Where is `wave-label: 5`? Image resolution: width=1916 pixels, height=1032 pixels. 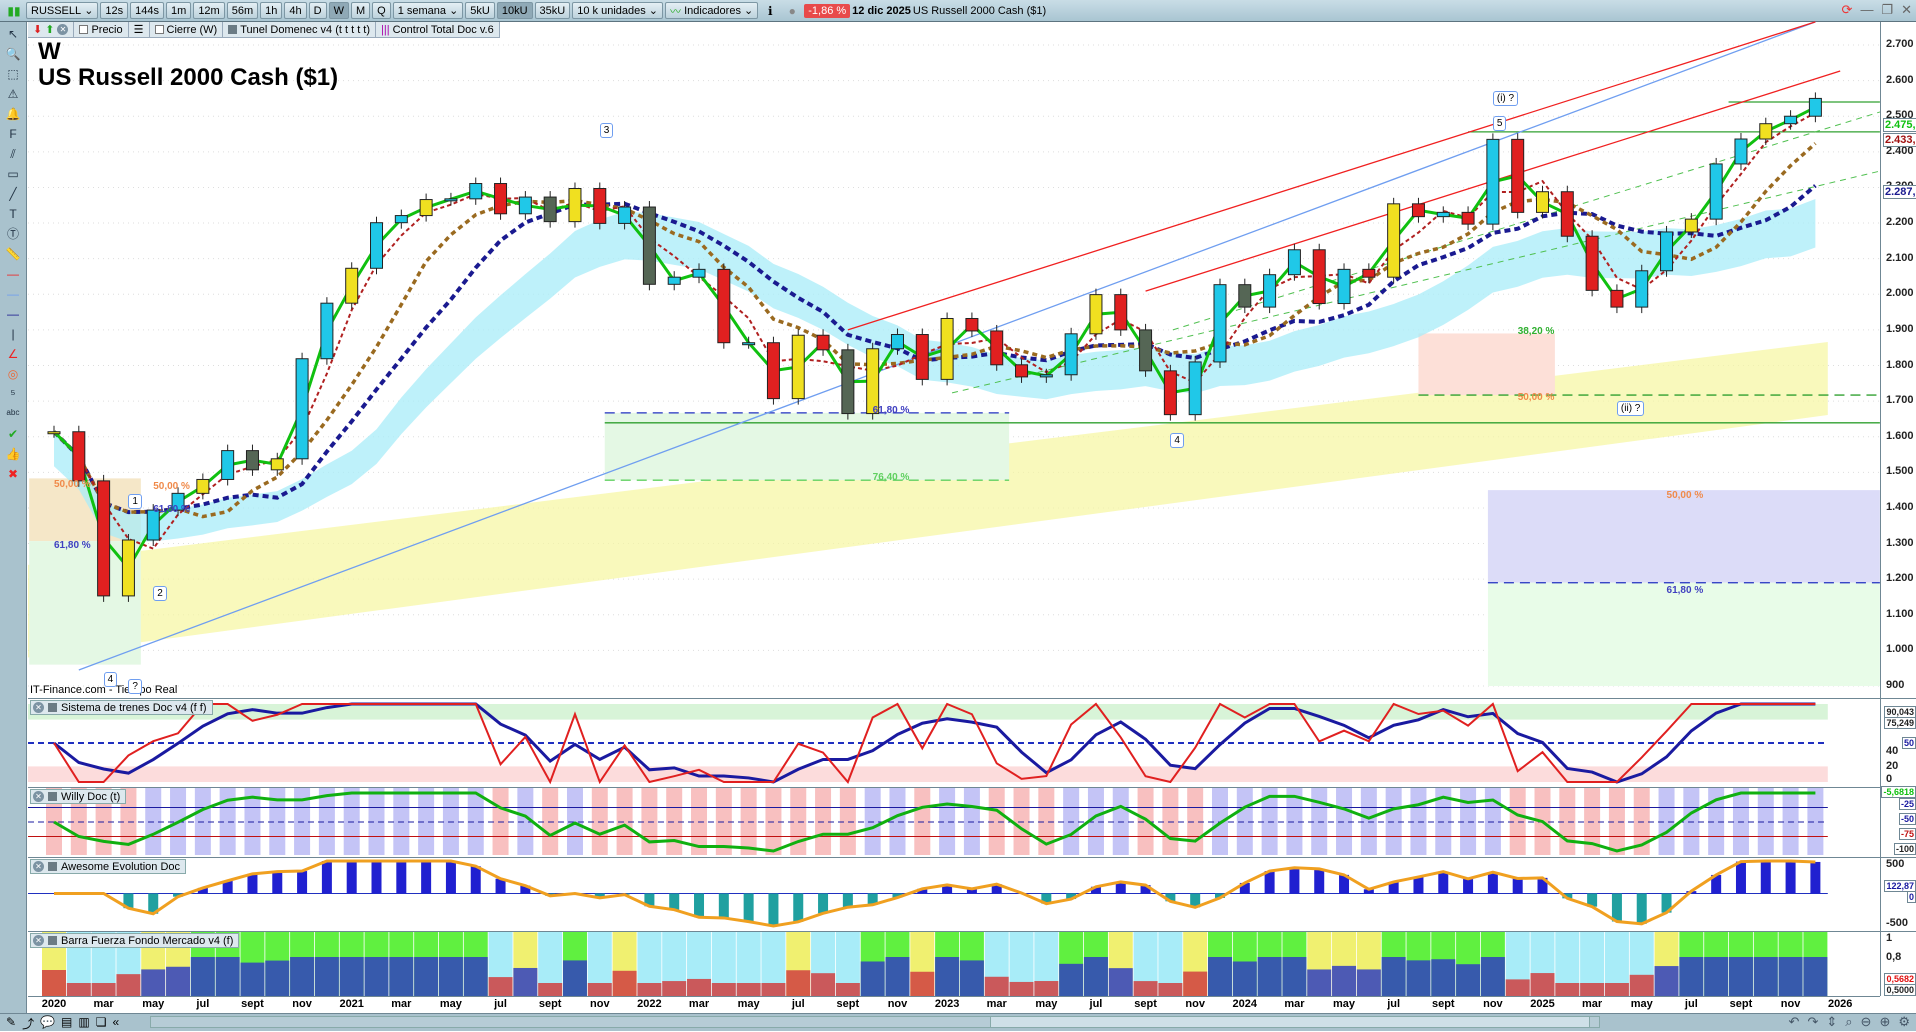 wave-label: 5 is located at coordinates (1500, 123).